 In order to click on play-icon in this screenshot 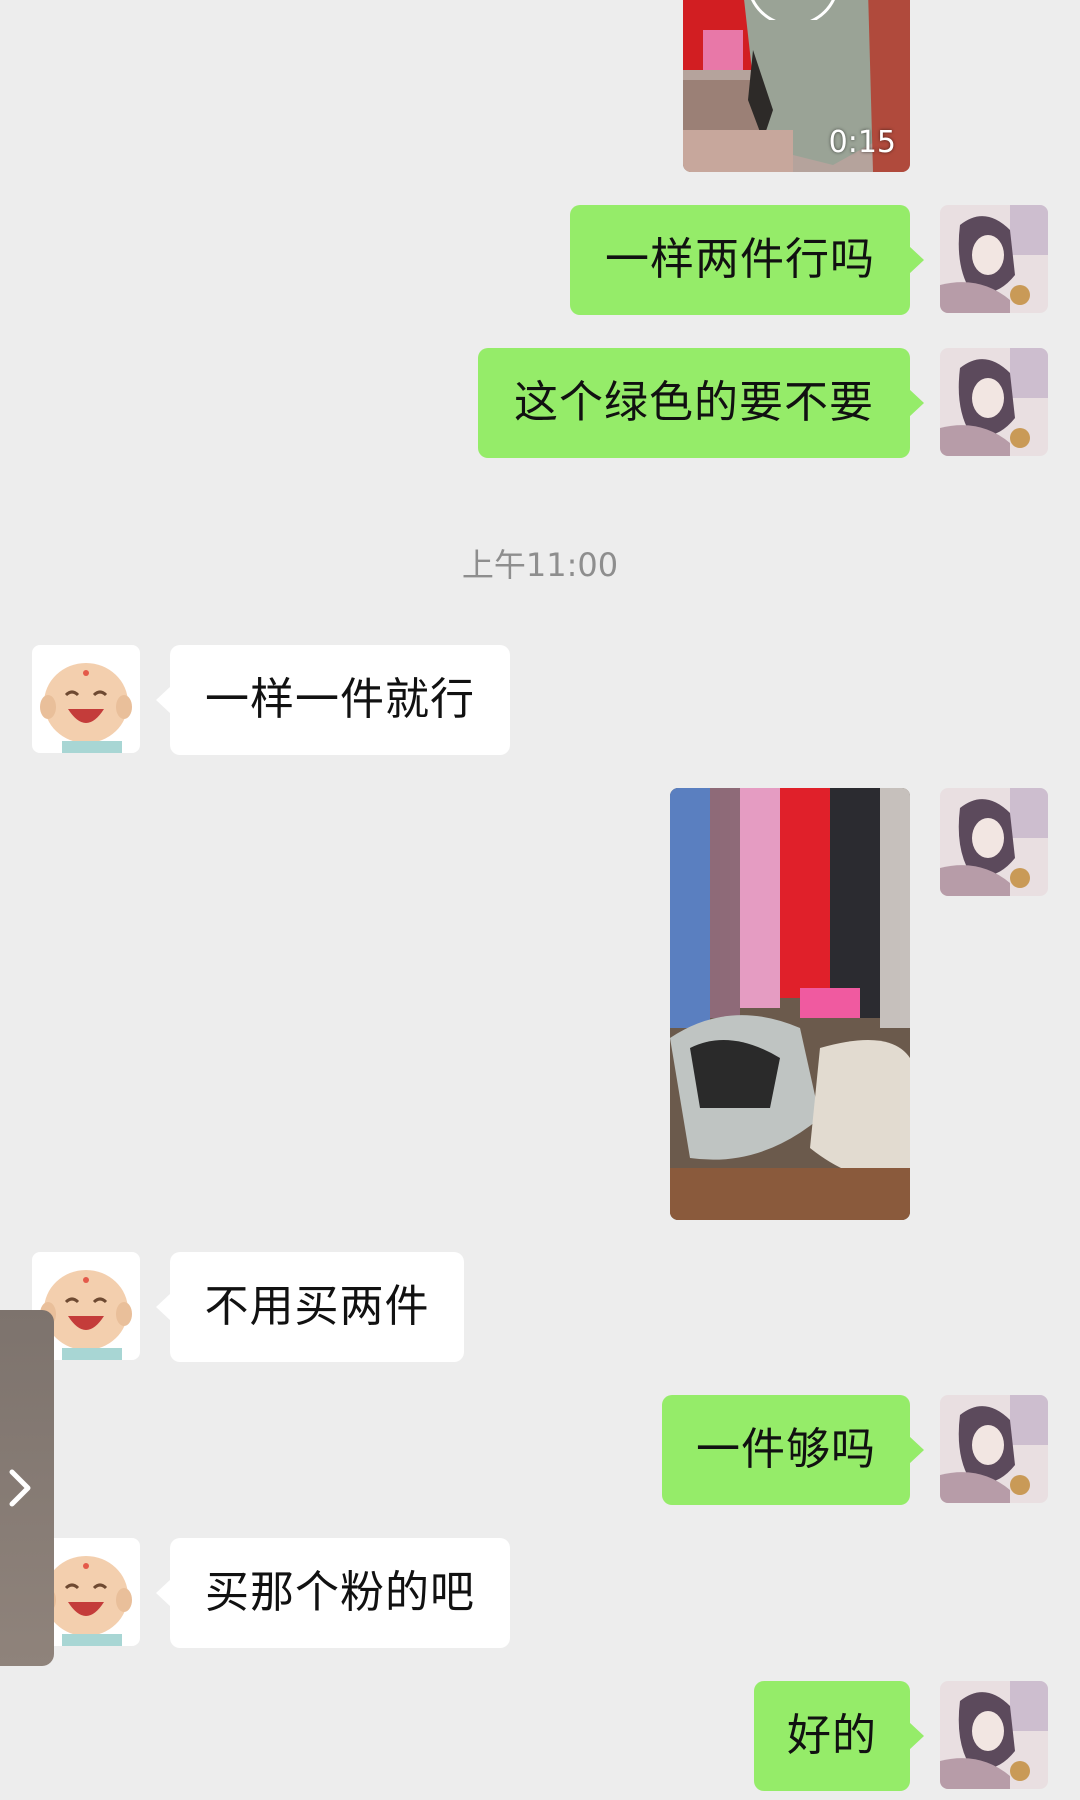, I will do `click(793, 10)`.